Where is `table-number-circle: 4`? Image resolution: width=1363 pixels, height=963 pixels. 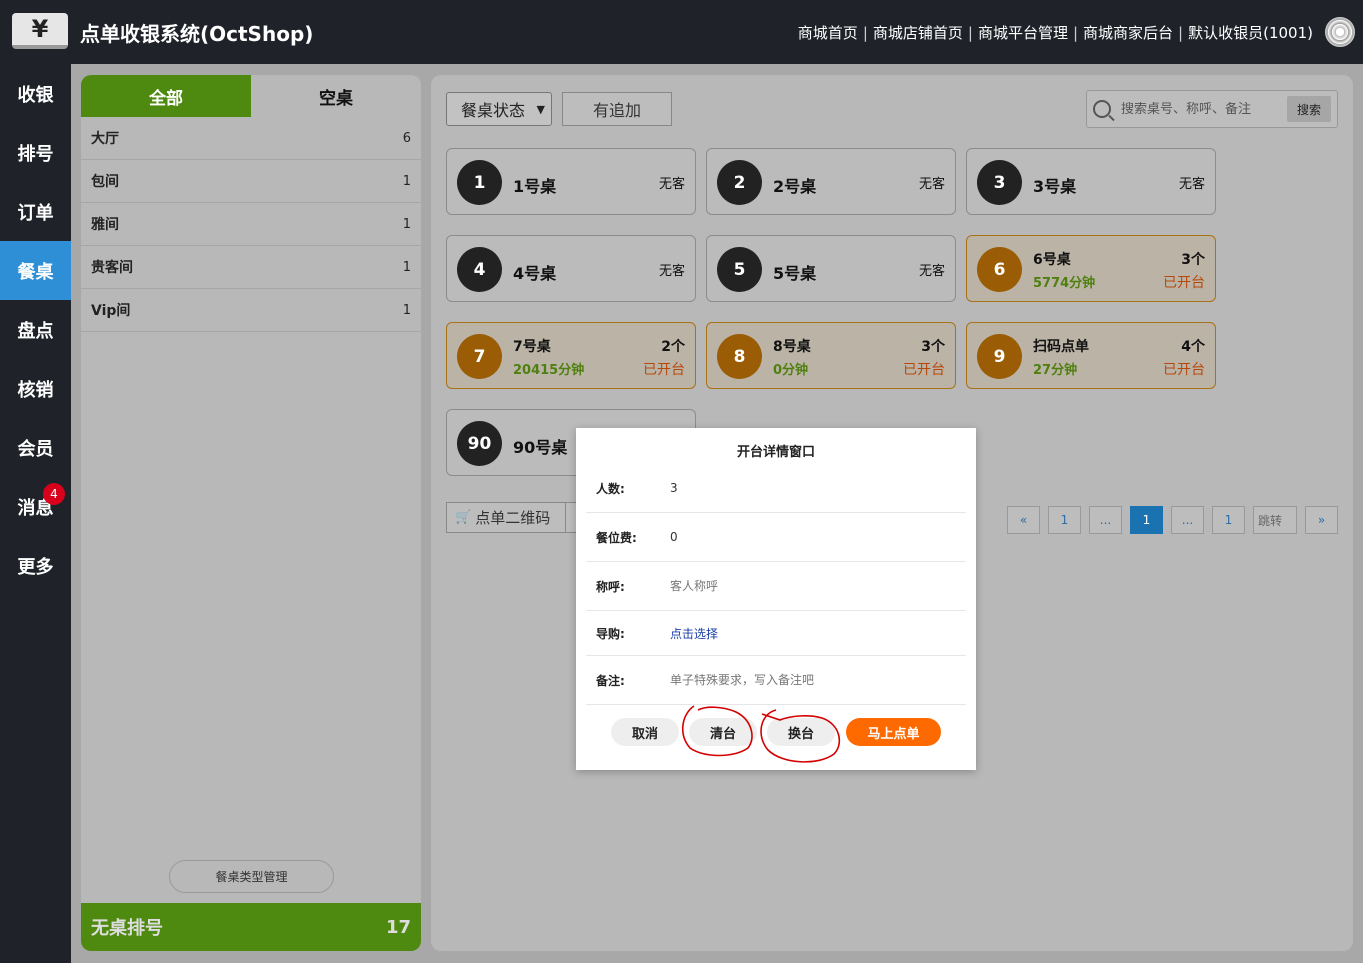 table-number-circle: 4 is located at coordinates (479, 269).